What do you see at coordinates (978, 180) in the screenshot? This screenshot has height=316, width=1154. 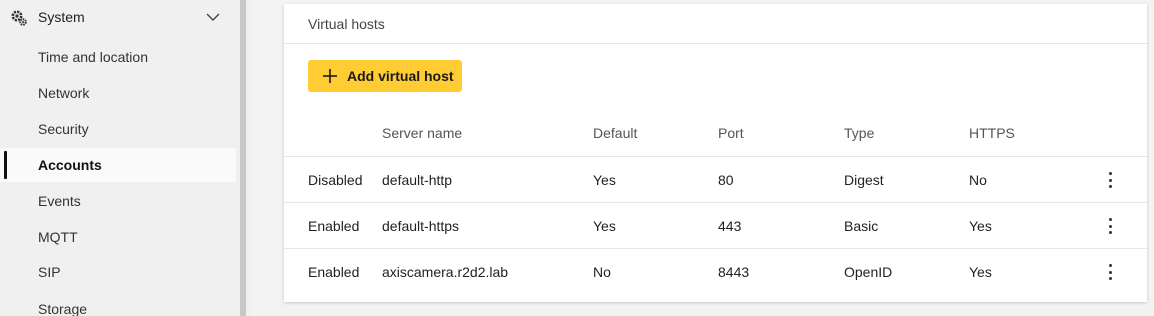 I see `cell-https: No` at bounding box center [978, 180].